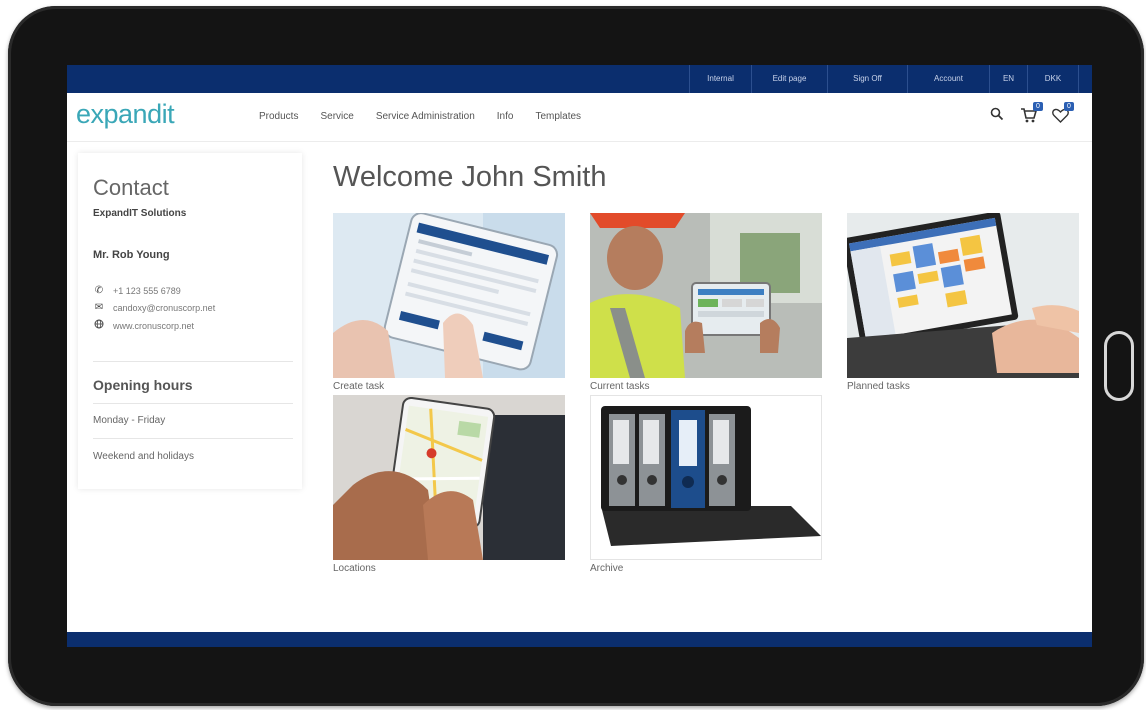 The image size is (1146, 710). What do you see at coordinates (99, 325) in the screenshot?
I see `globe-icon` at bounding box center [99, 325].